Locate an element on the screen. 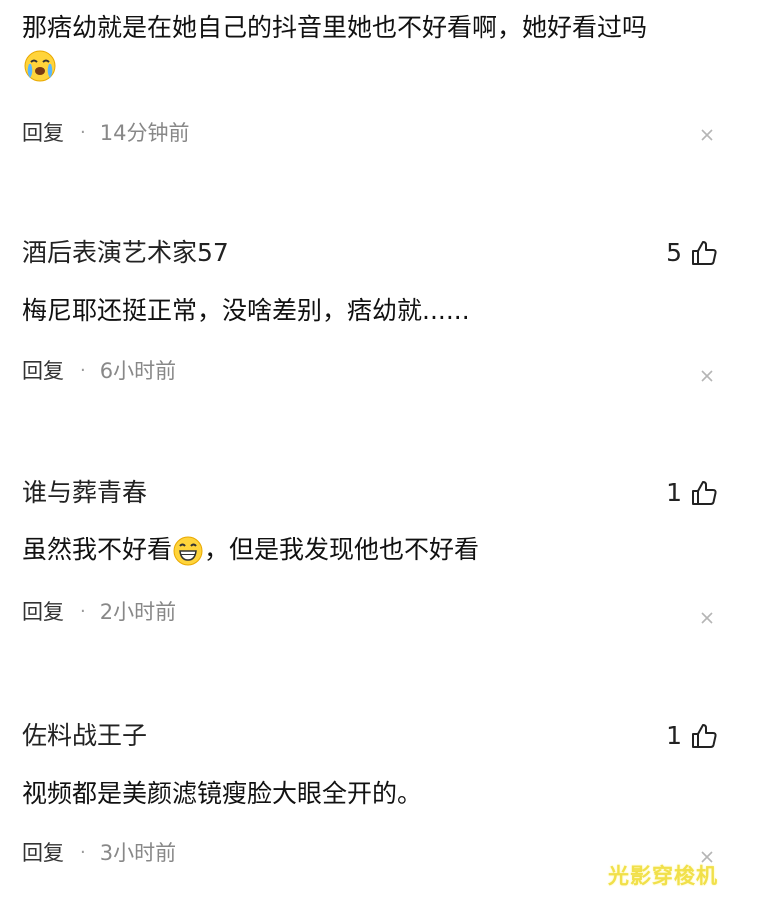 The image size is (764, 908). comment-time: 2小时前 is located at coordinates (138, 612).